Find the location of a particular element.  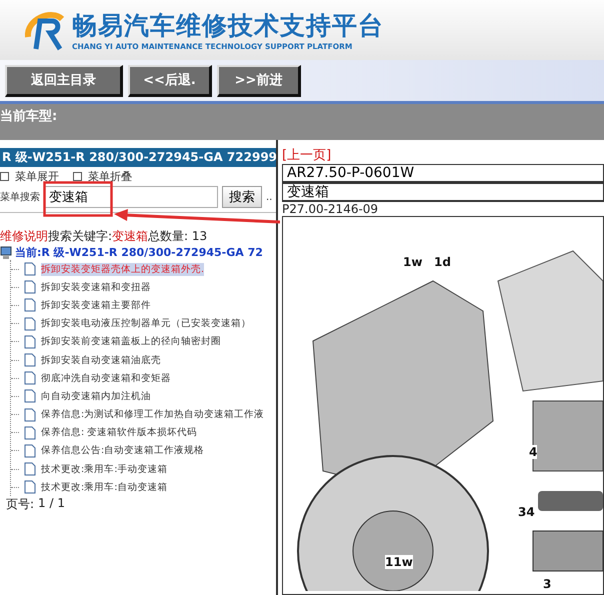

search-field: 变速箱 is located at coordinates (131, 197).